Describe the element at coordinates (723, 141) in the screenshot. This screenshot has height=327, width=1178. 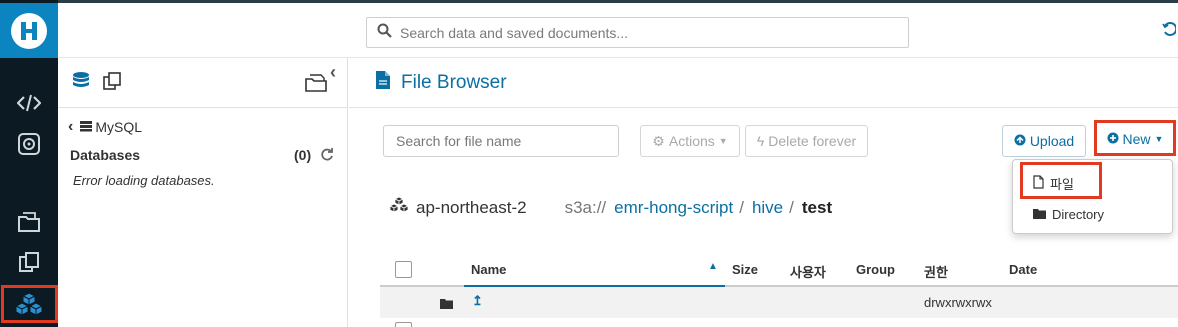
I see `caret-down-icon: ▼` at that location.